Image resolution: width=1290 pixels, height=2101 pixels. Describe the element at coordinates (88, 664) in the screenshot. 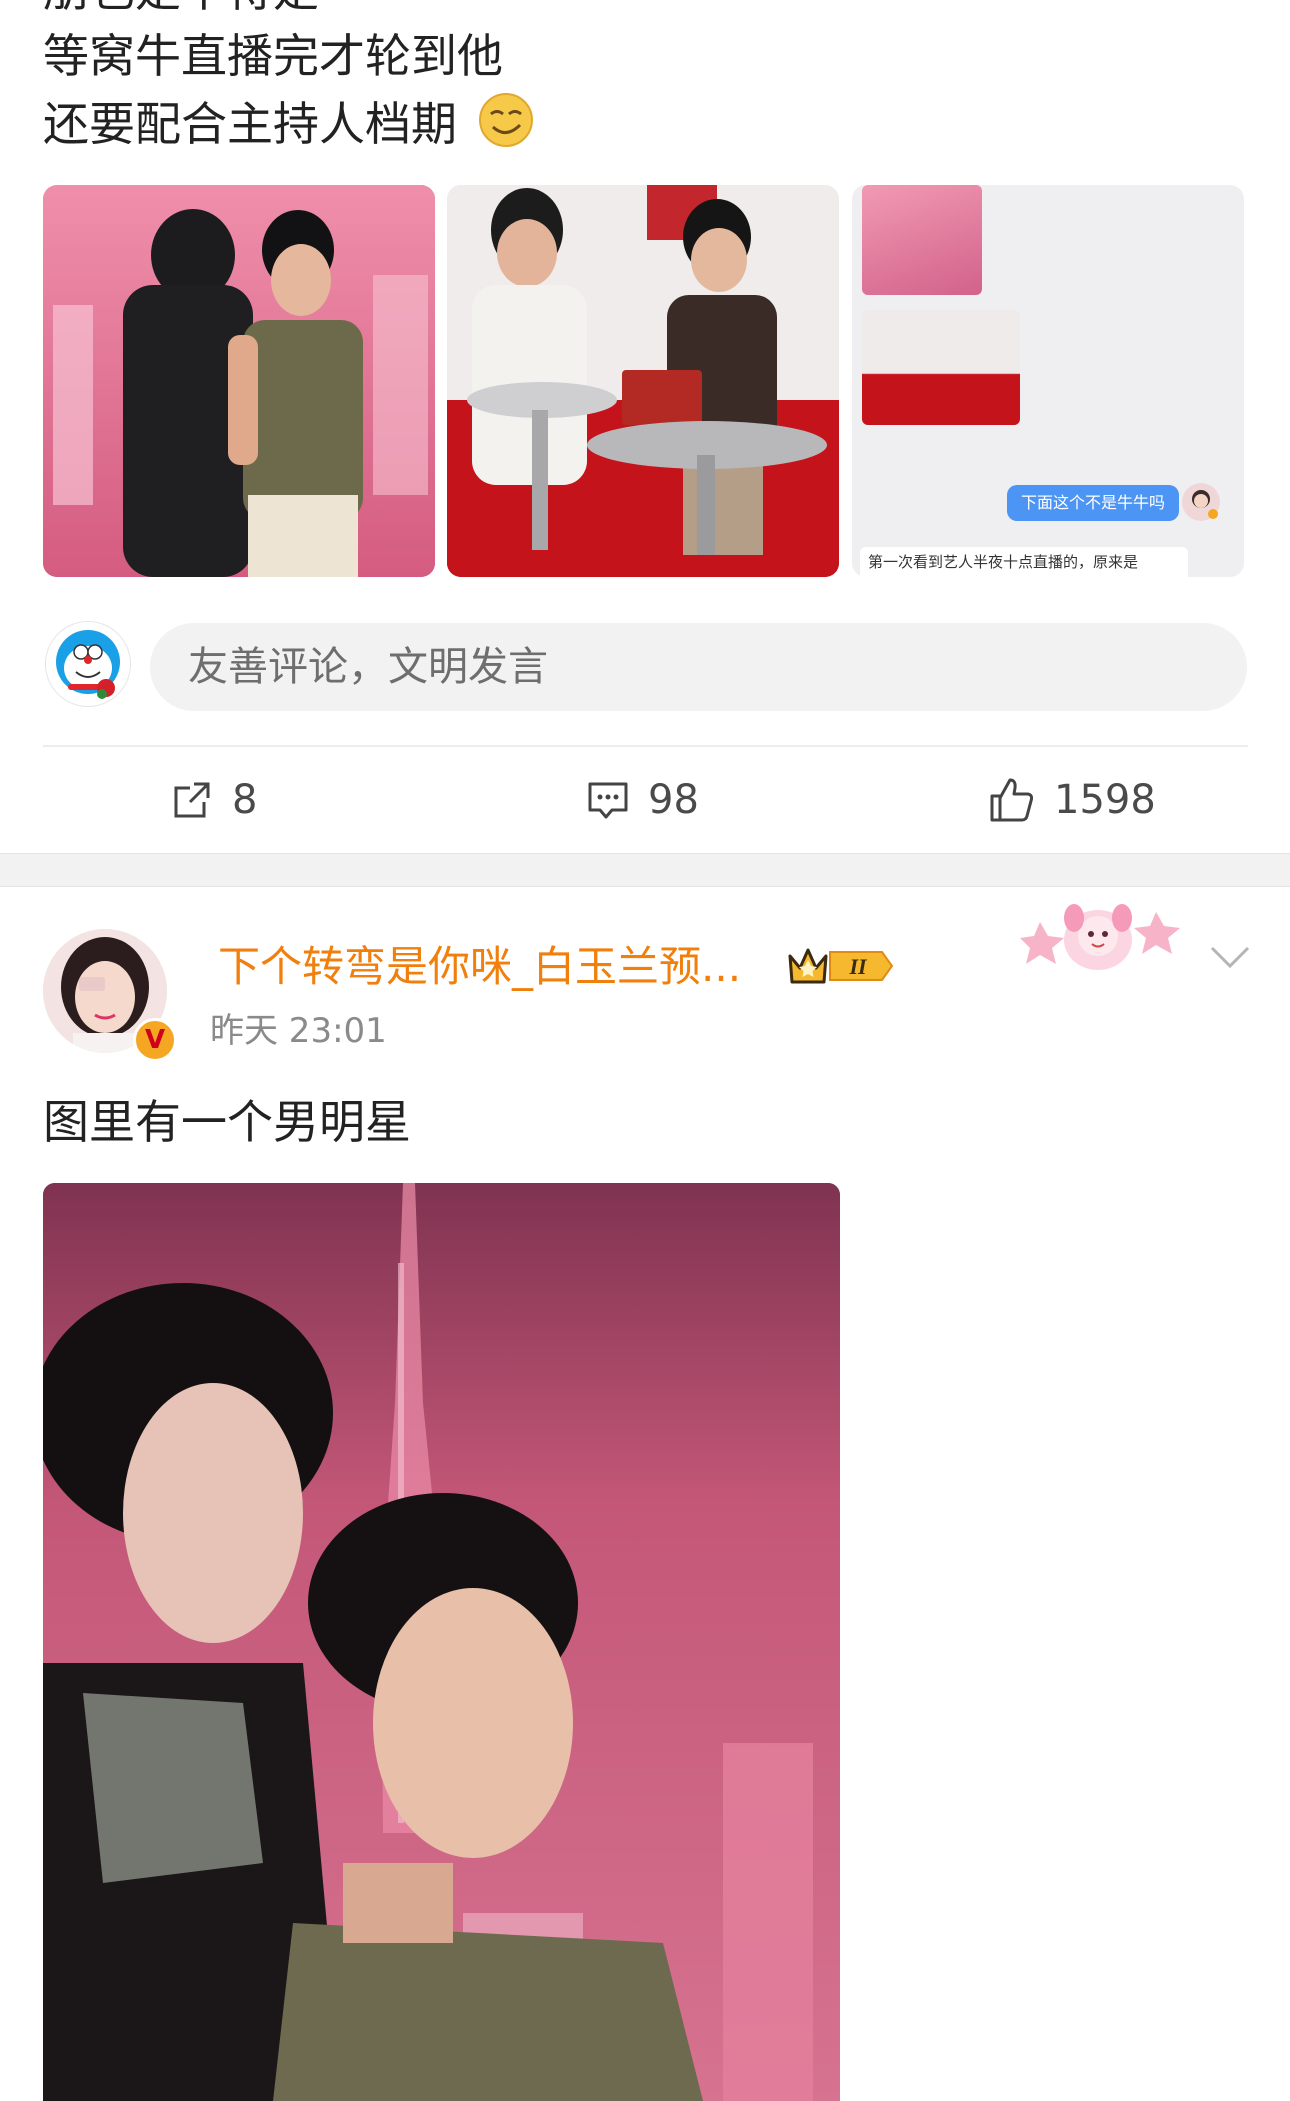

I see `my-avatar` at that location.